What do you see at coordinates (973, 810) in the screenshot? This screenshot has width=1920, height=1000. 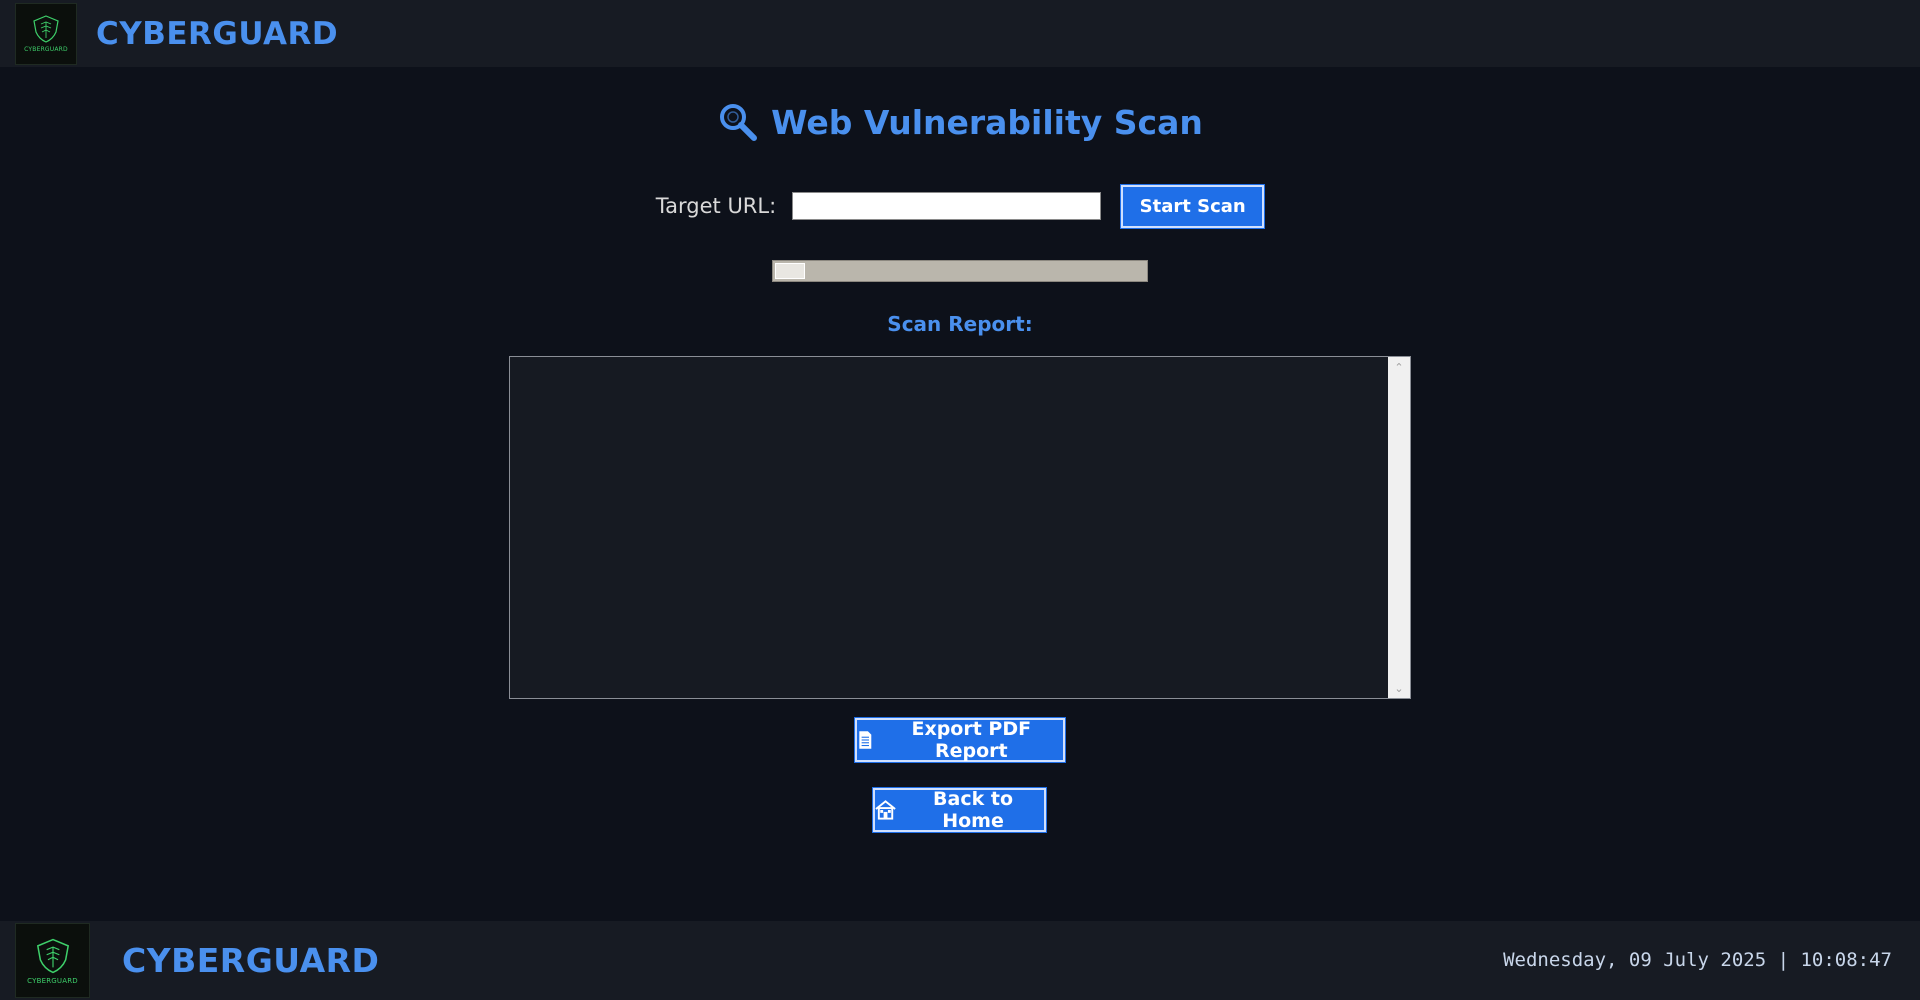 I see `back-to-home-label: Back to Home` at bounding box center [973, 810].